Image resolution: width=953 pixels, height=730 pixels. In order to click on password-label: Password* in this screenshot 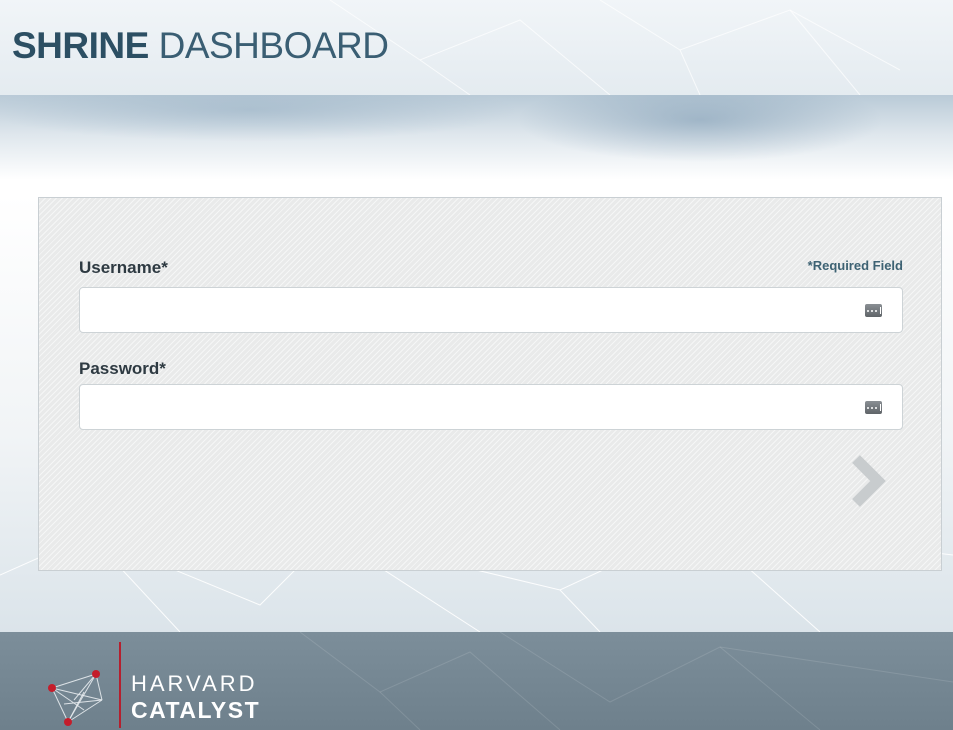, I will do `click(122, 368)`.